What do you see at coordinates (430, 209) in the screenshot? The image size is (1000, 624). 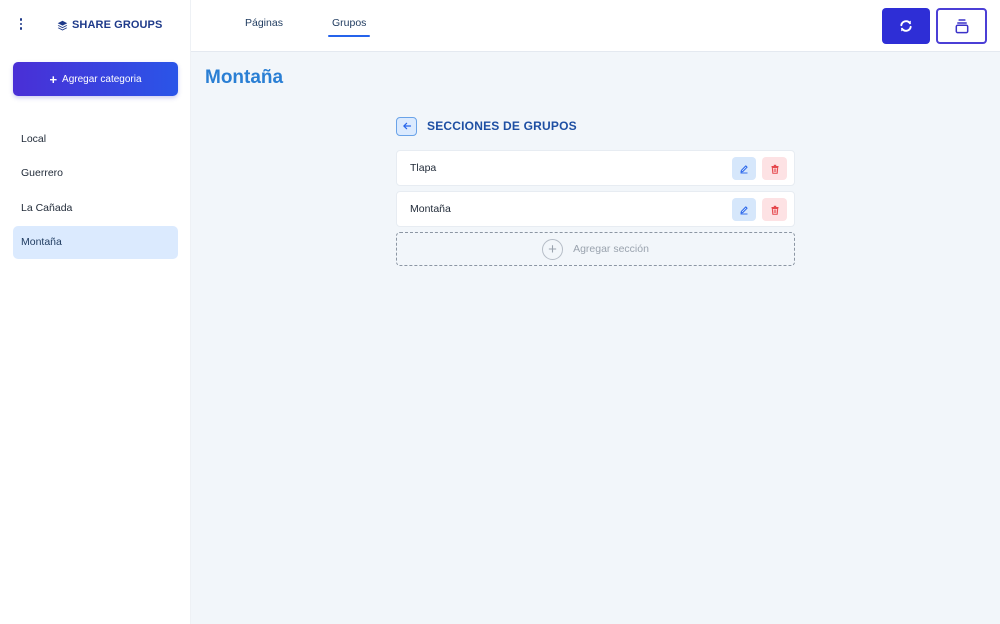 I see `section-row-label: Montaña` at bounding box center [430, 209].